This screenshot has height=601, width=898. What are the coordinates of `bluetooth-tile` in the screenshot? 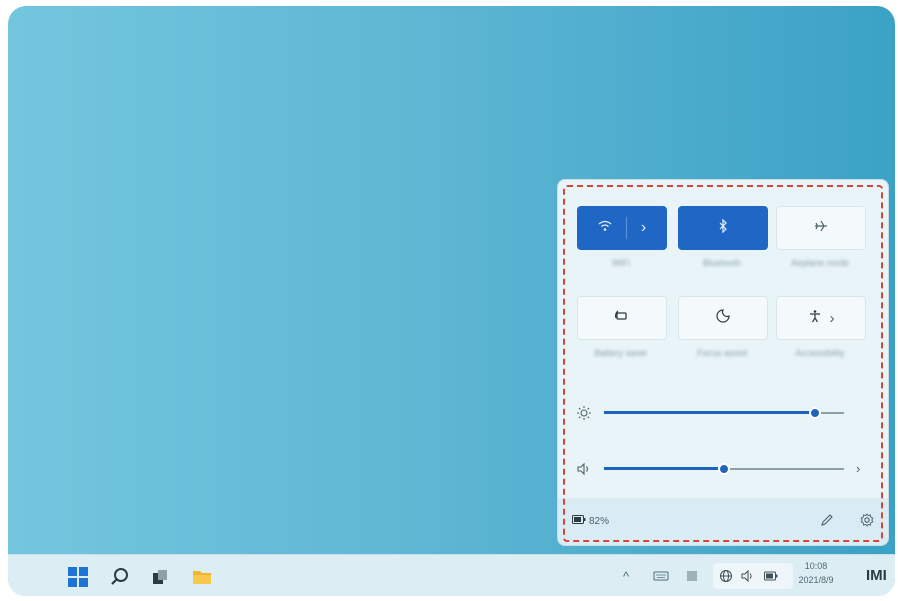 It's located at (723, 228).